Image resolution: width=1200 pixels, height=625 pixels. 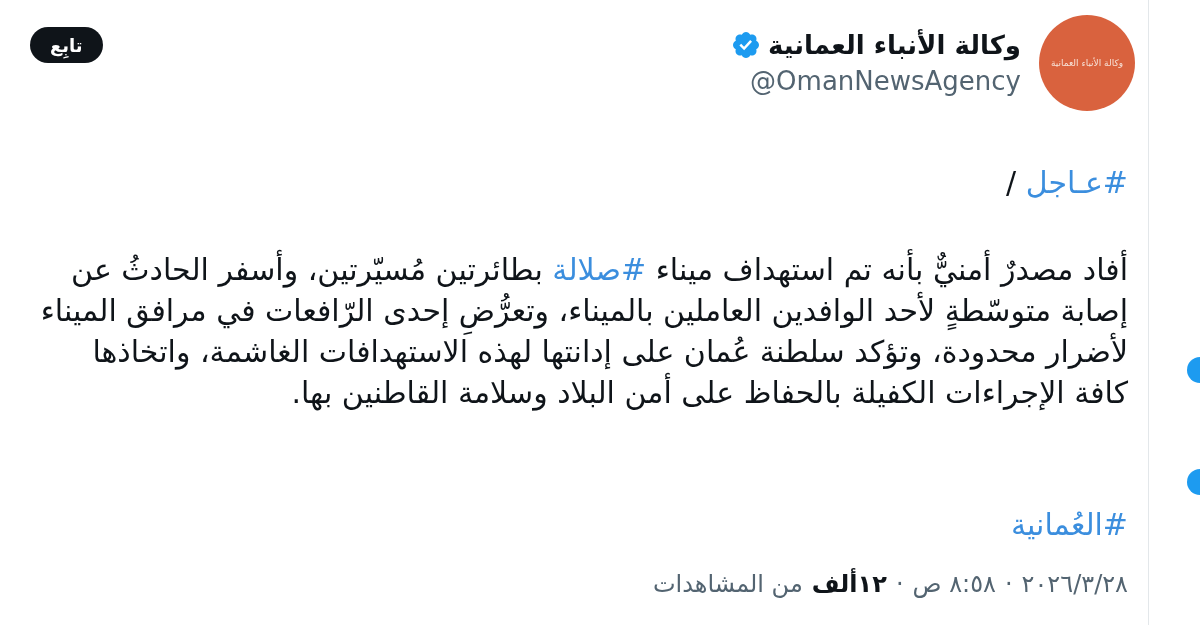 What do you see at coordinates (599, 269) in the screenshot?
I see `hashtag-link: #صلالة` at bounding box center [599, 269].